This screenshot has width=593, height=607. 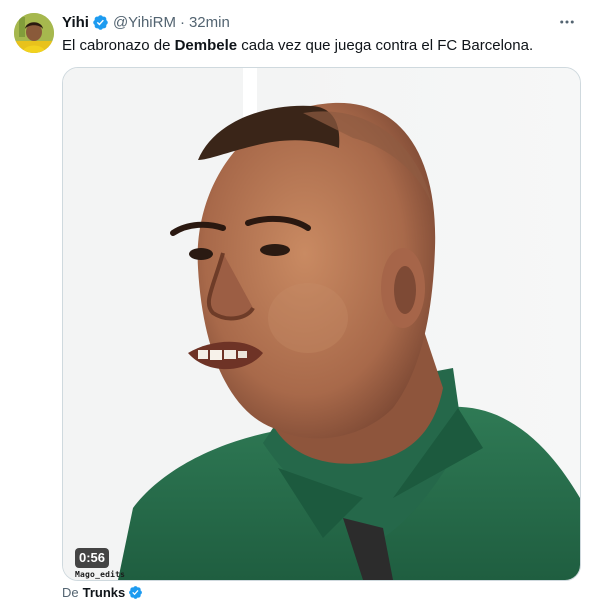 I want to click on avatar, so click(x=34, y=33).